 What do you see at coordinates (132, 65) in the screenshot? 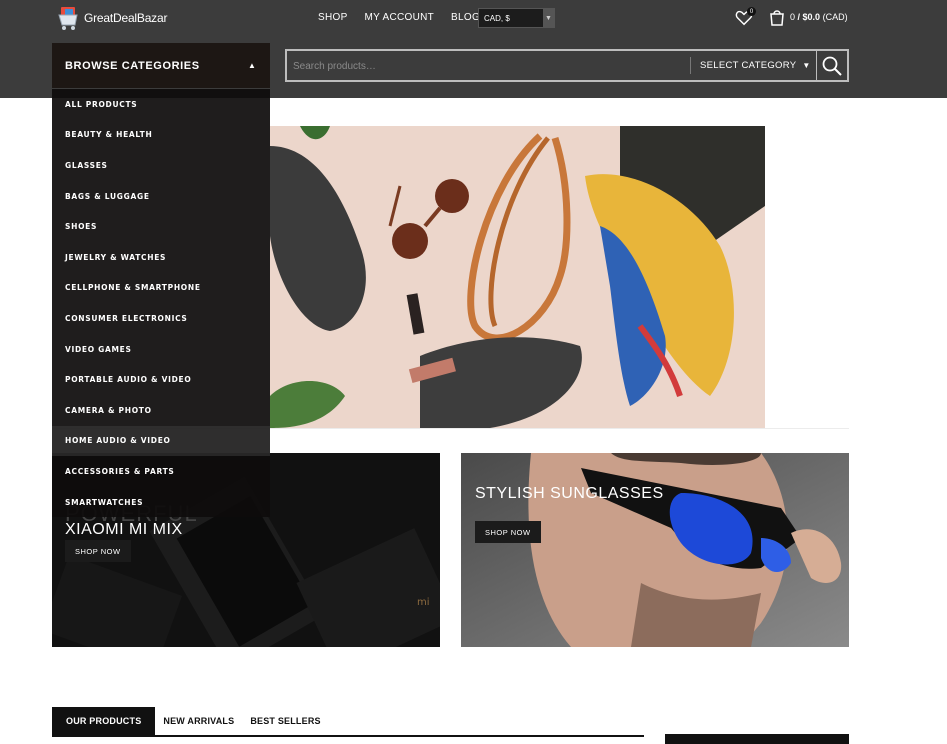
I see `browse-categories-title: BROWSE CATEGORIES` at bounding box center [132, 65].